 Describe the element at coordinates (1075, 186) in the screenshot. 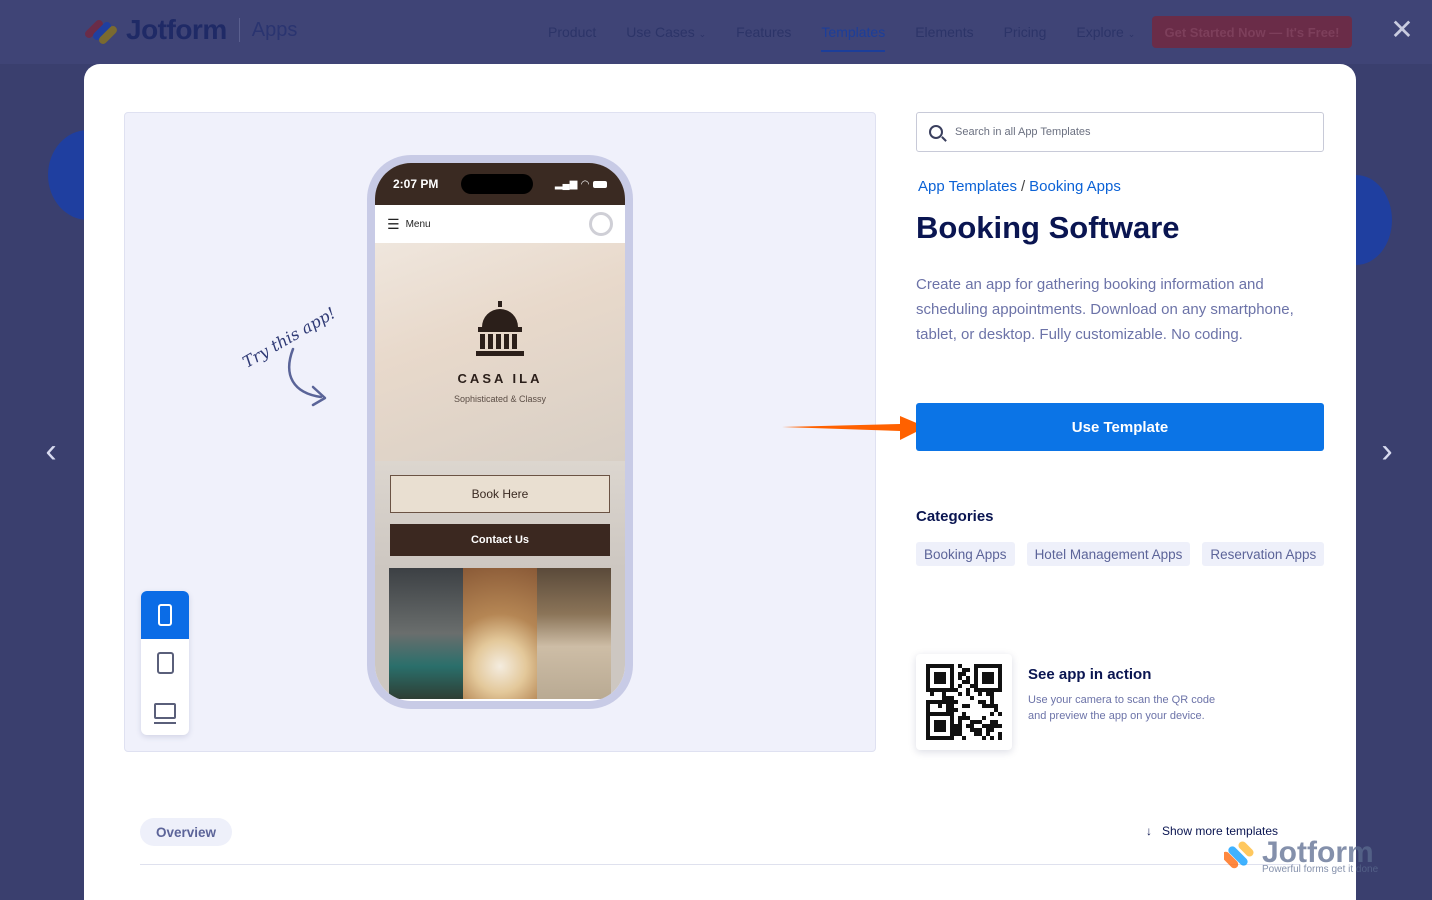

I see `breadcrumb-booking-apps: Booking Apps` at that location.